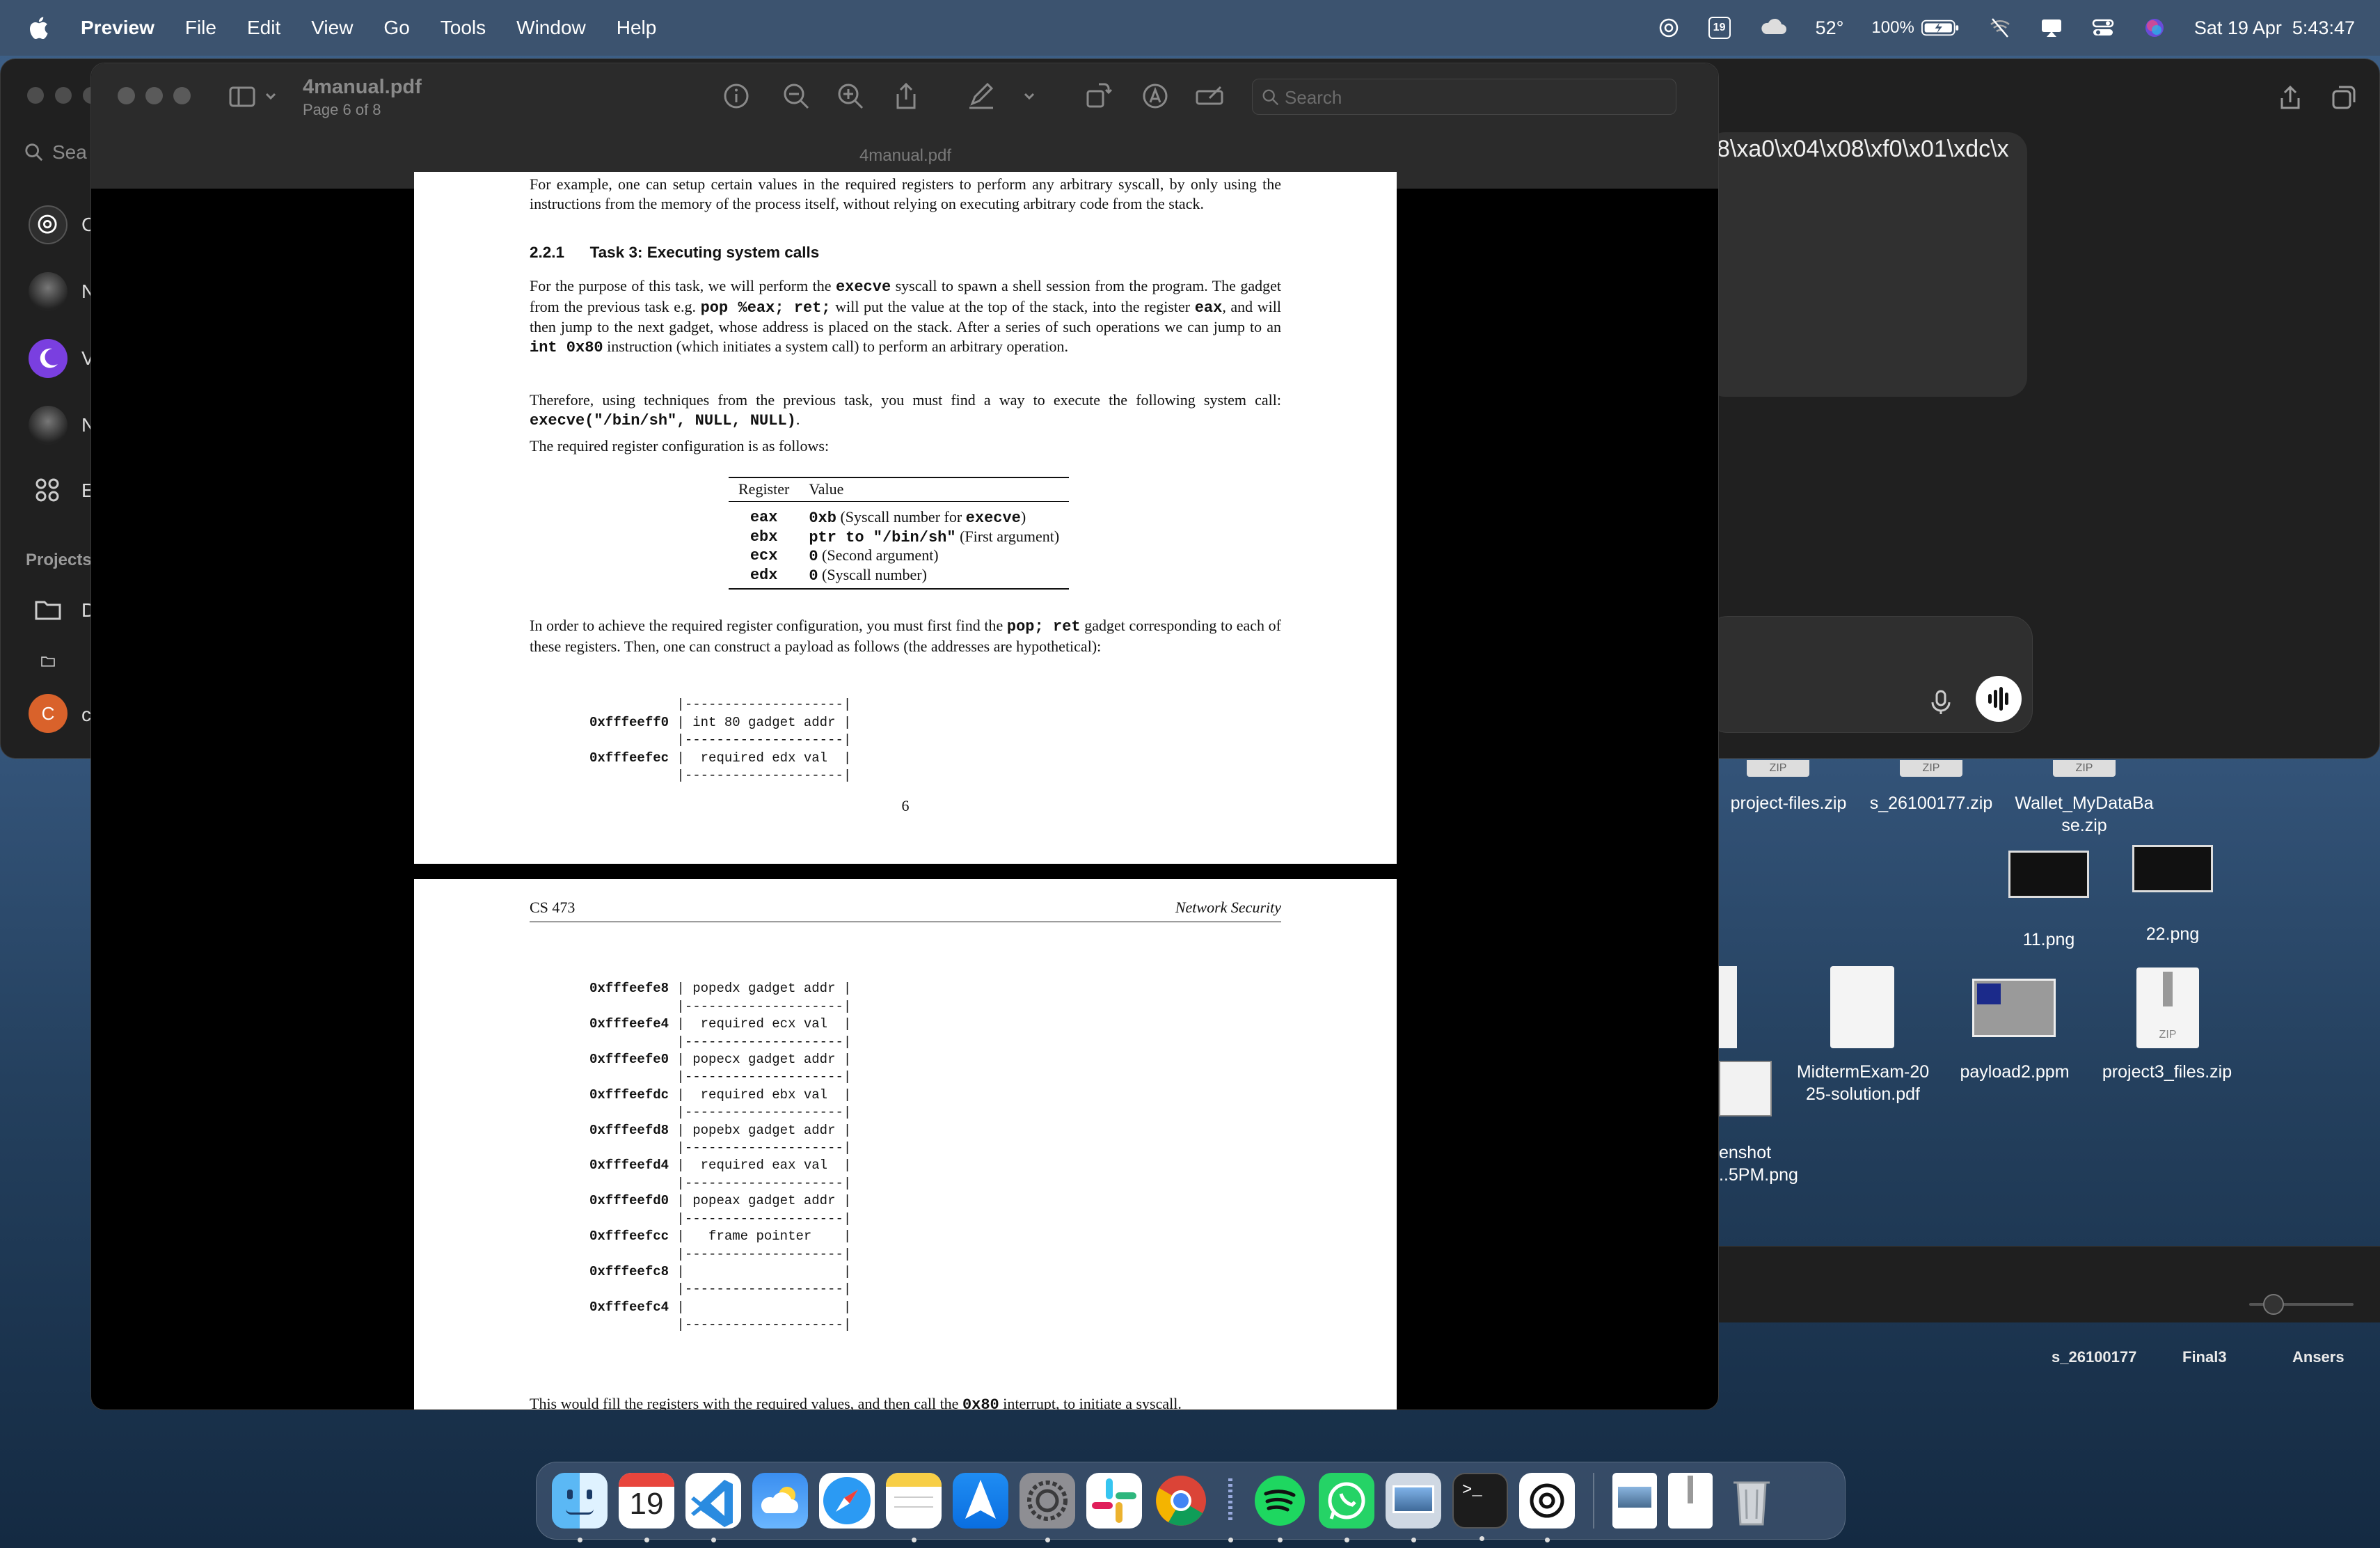 The image size is (2380, 1548). I want to click on file-s-26100177-zip: s_26100177.zip, so click(1931, 803).